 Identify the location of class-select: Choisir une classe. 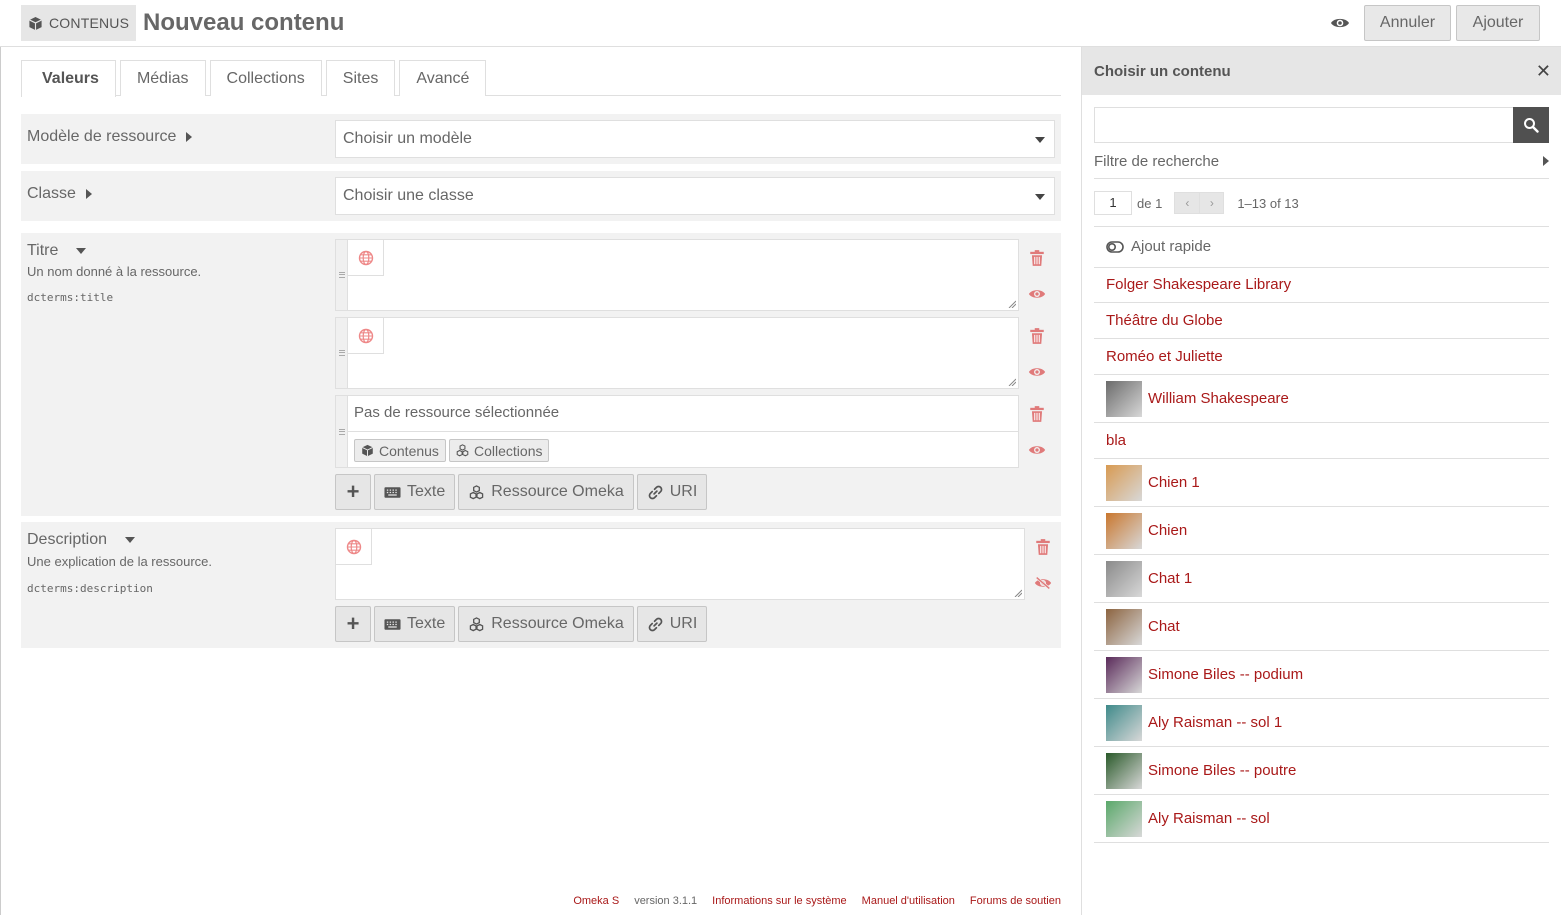
(695, 196).